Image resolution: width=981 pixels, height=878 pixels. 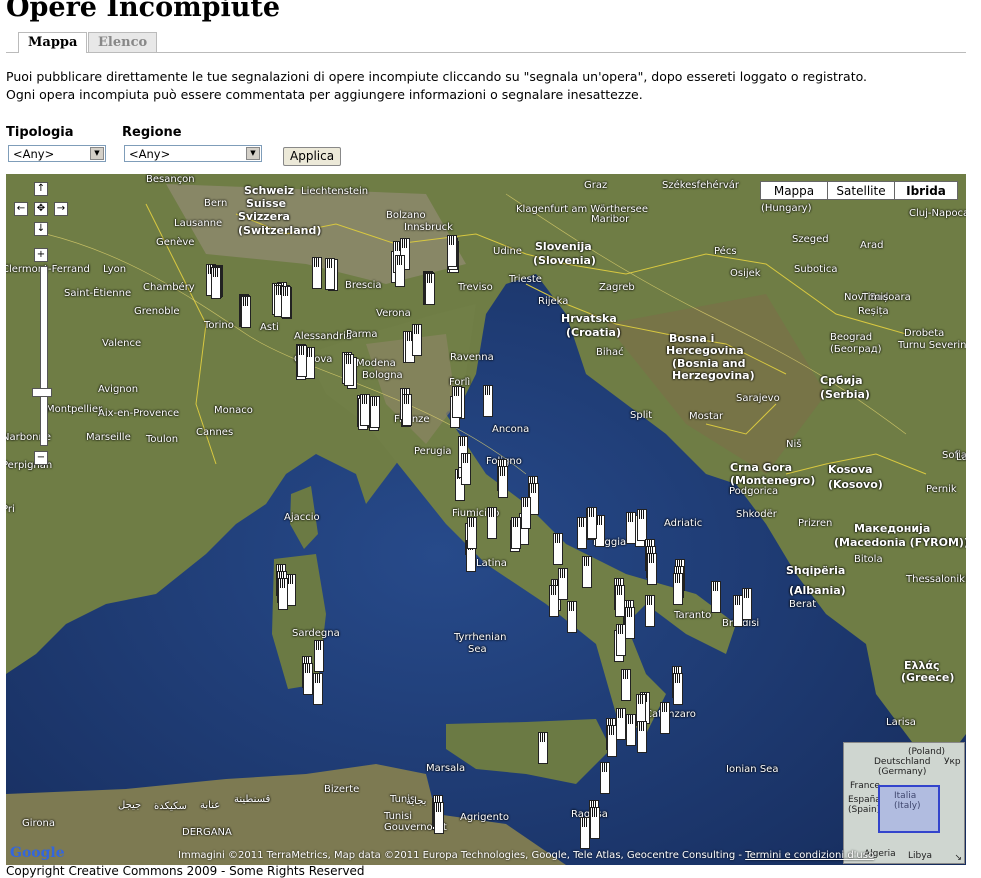 What do you see at coordinates (193, 153) in the screenshot?
I see `regione-select: <Any> ▼` at bounding box center [193, 153].